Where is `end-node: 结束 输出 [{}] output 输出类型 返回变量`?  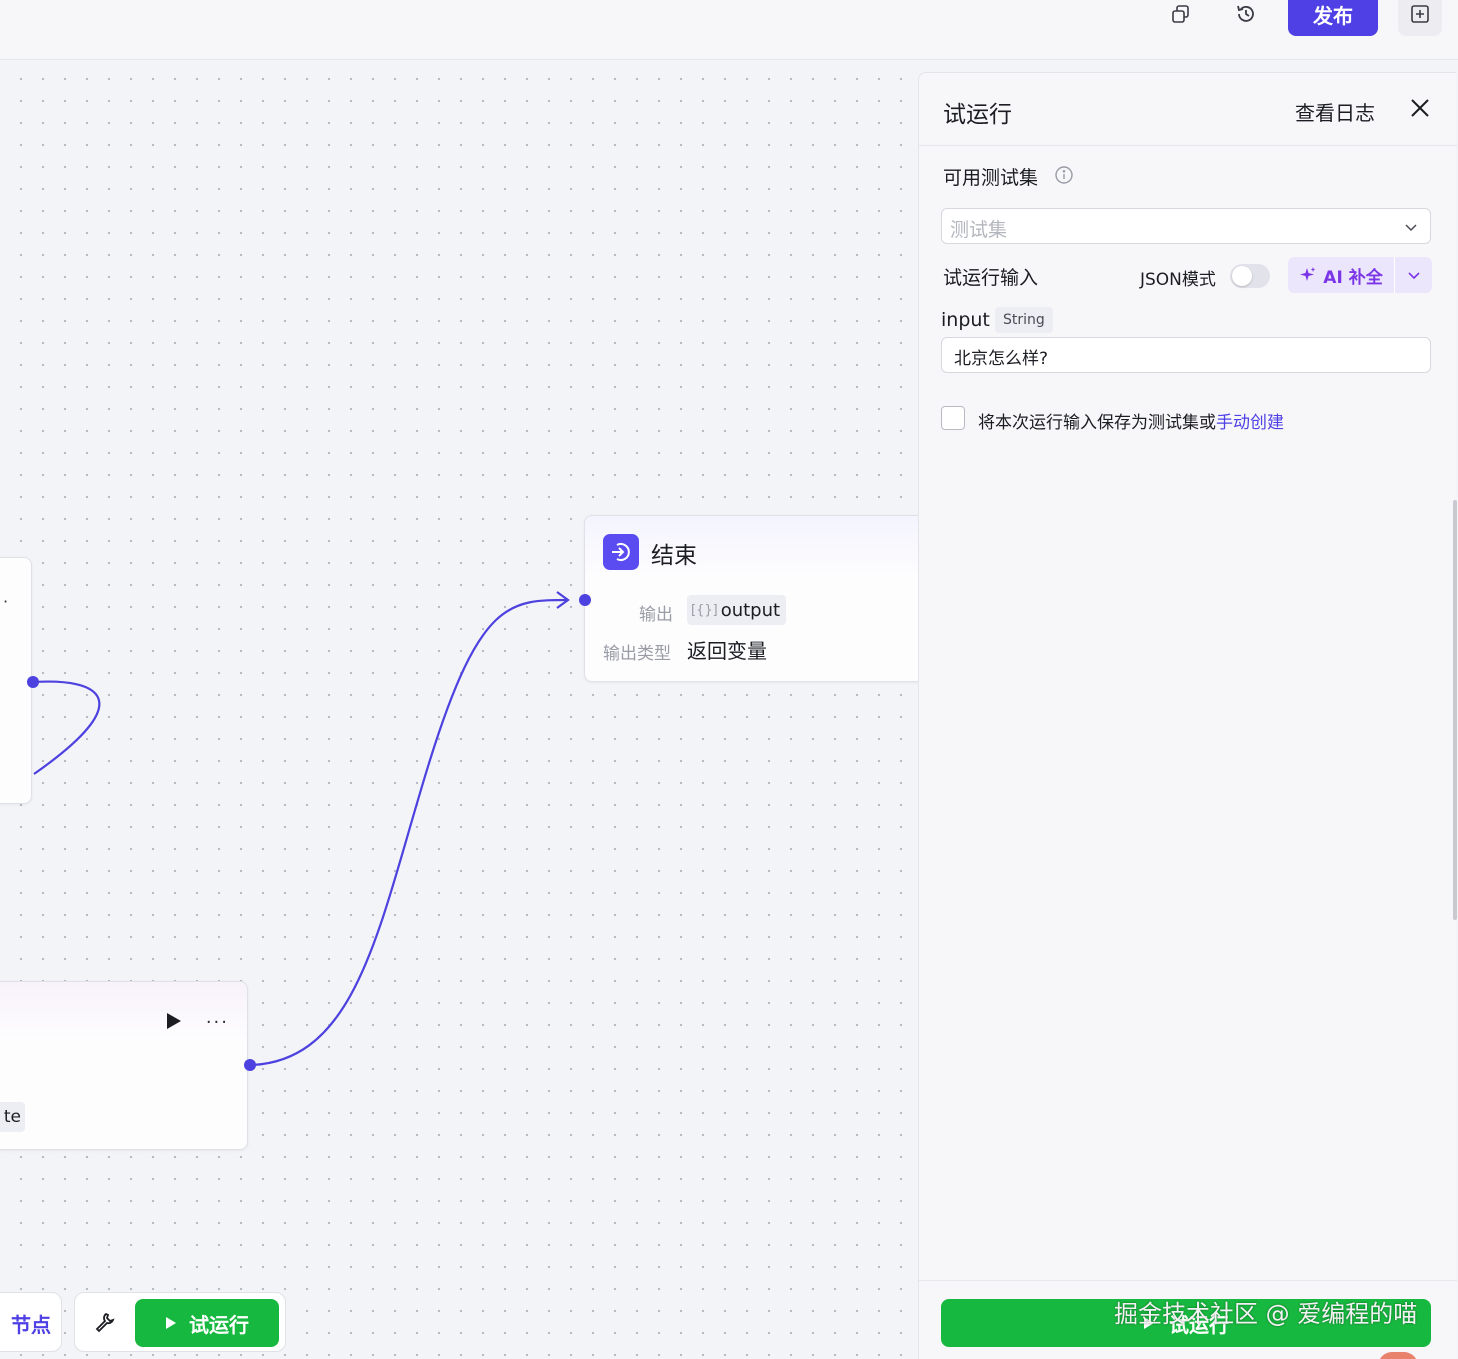
end-node: 结束 输出 [{}] output 输出类型 返回变量 is located at coordinates (751, 598).